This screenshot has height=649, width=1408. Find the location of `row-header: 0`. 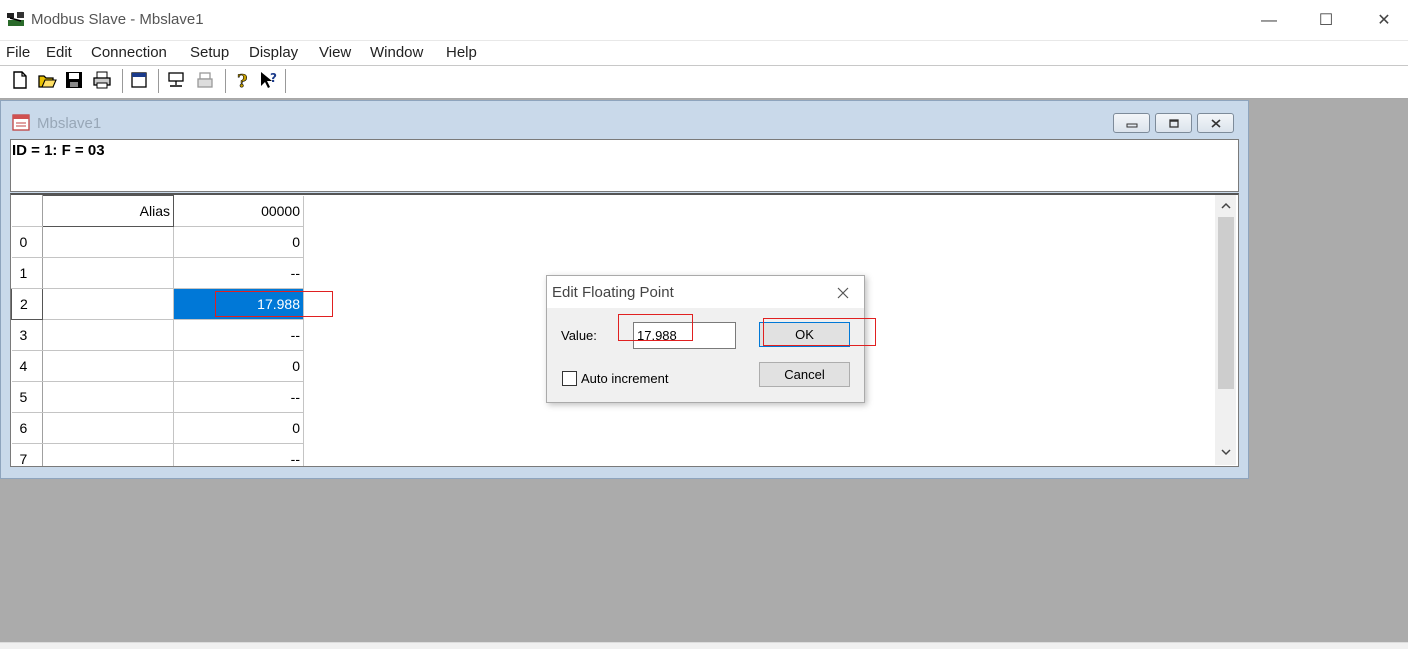

row-header: 0 is located at coordinates (27, 242).